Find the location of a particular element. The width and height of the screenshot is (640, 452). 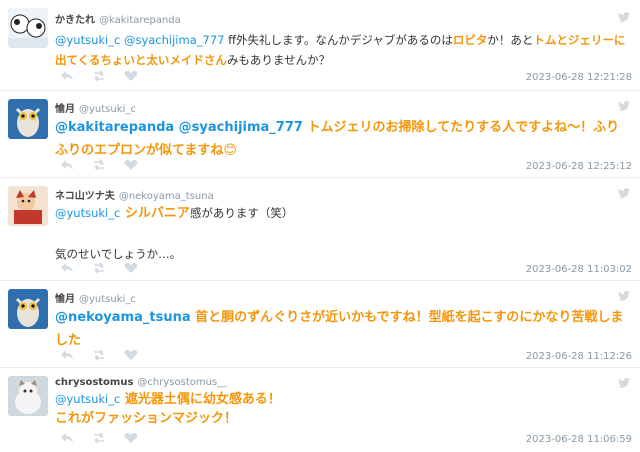

author-handle: @kakitarepanda is located at coordinates (140, 20).